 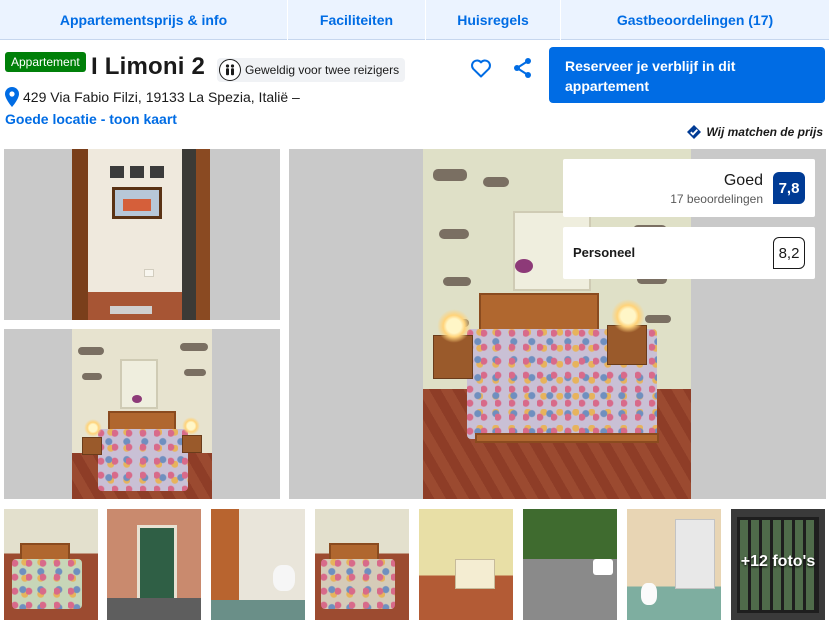 I want to click on staff-label: Personeel, so click(x=604, y=252).